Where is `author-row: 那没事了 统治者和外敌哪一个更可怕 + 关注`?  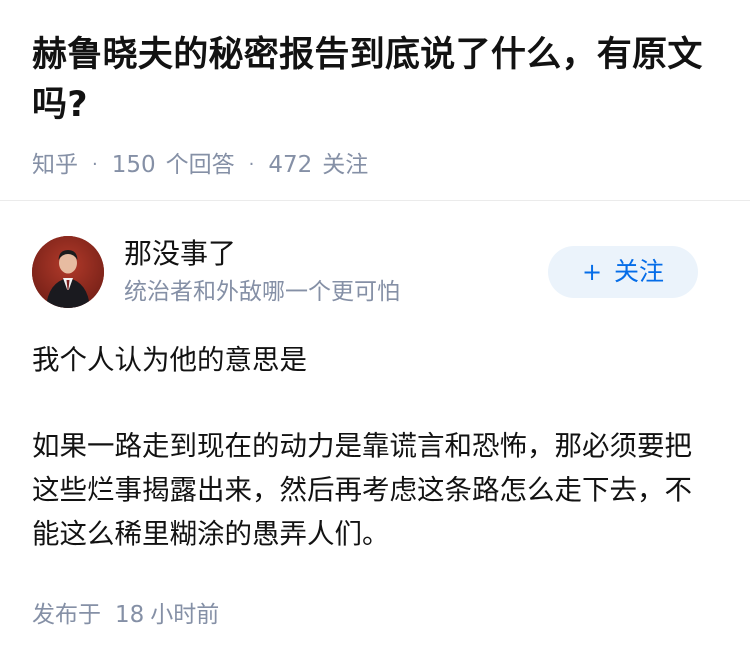
author-row: 那没事了 统治者和外敌哪一个更可怕 + 关注 is located at coordinates (375, 272).